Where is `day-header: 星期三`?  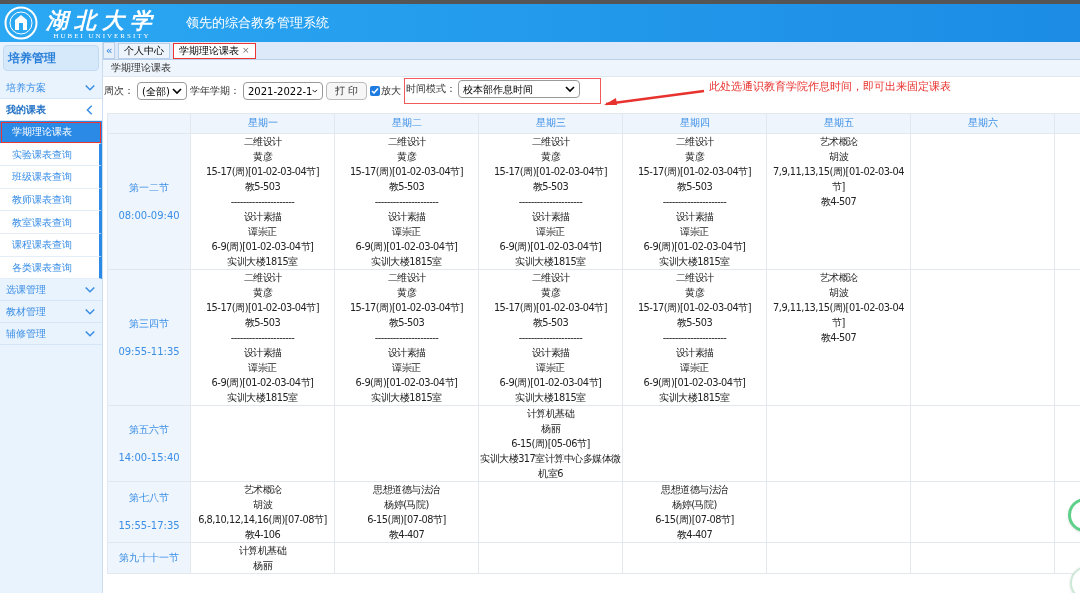 day-header: 星期三 is located at coordinates (550, 123).